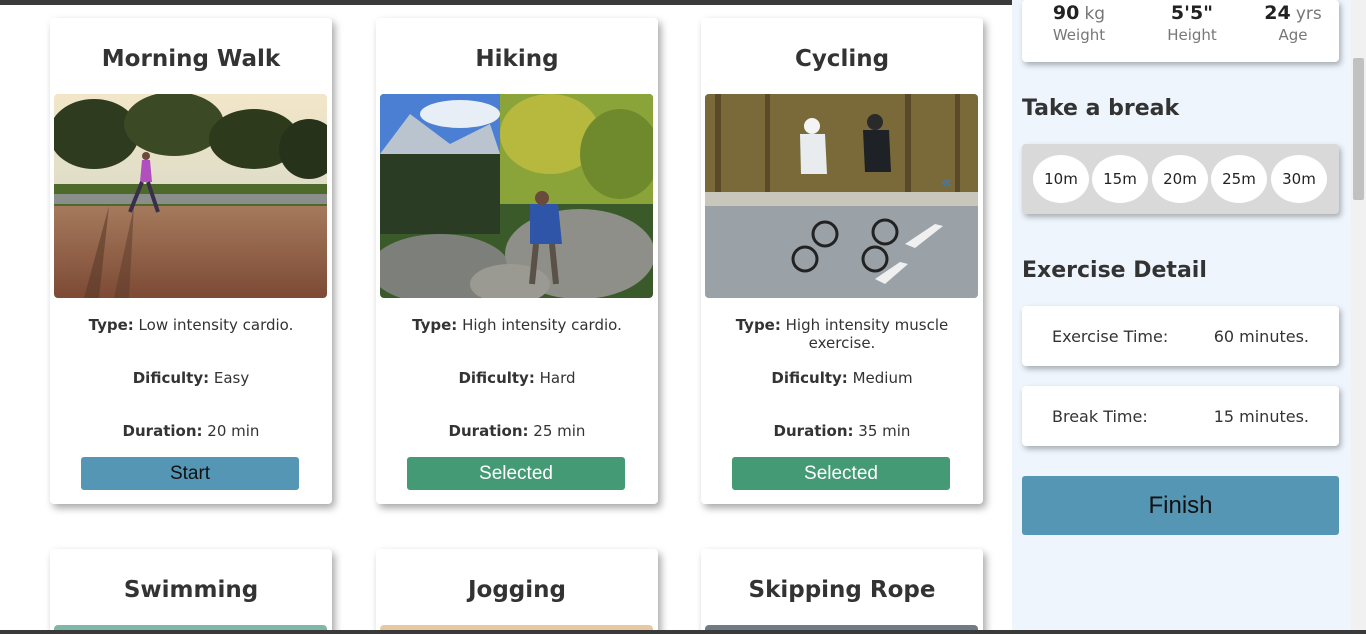 This screenshot has height=634, width=1366. I want to click on height-stat: 5'5" Height, so click(1192, 23).